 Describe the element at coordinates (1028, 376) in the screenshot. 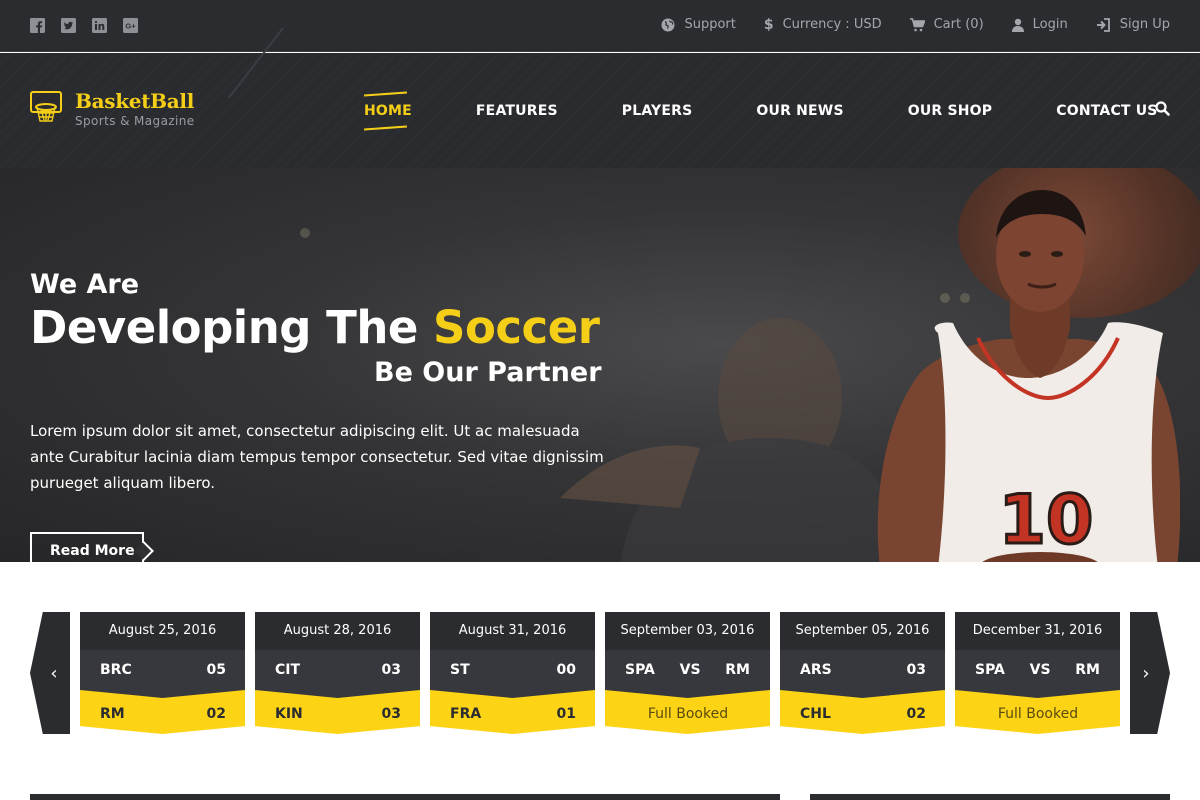

I see `player-image: 10` at that location.